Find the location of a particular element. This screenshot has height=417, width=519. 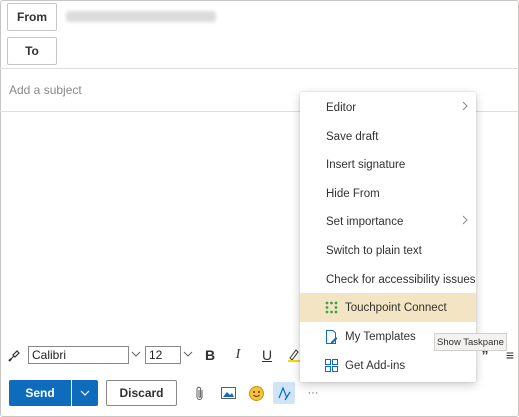

menu-item-label: Set importance is located at coordinates (365, 221).